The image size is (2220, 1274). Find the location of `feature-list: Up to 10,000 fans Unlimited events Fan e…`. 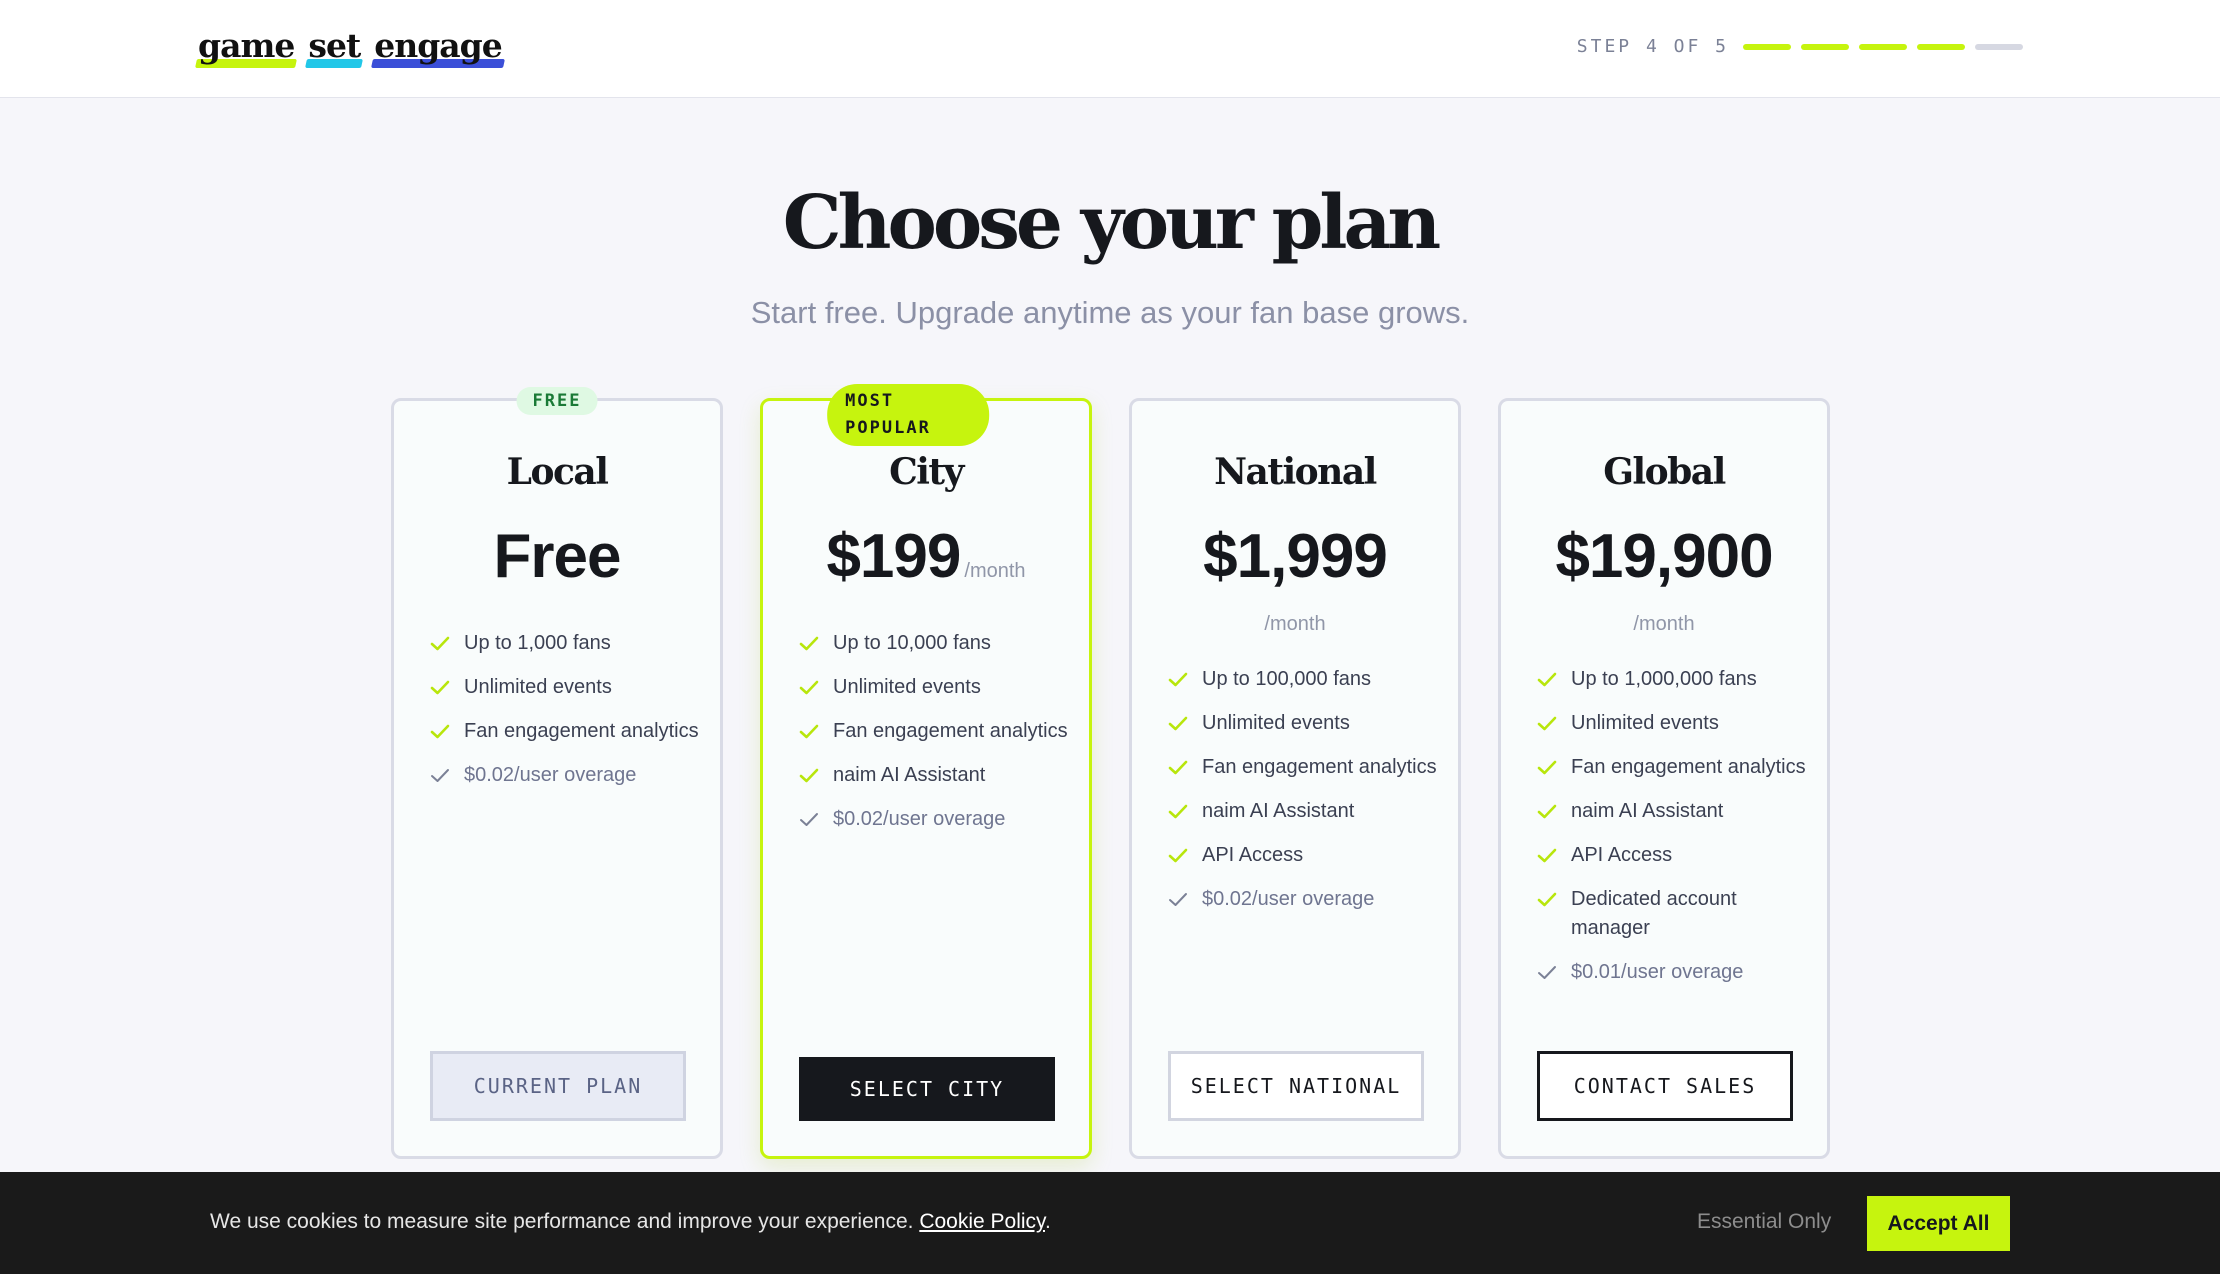

feature-list: Up to 10,000 fans Unlimited events Fan e… is located at coordinates (934, 739).